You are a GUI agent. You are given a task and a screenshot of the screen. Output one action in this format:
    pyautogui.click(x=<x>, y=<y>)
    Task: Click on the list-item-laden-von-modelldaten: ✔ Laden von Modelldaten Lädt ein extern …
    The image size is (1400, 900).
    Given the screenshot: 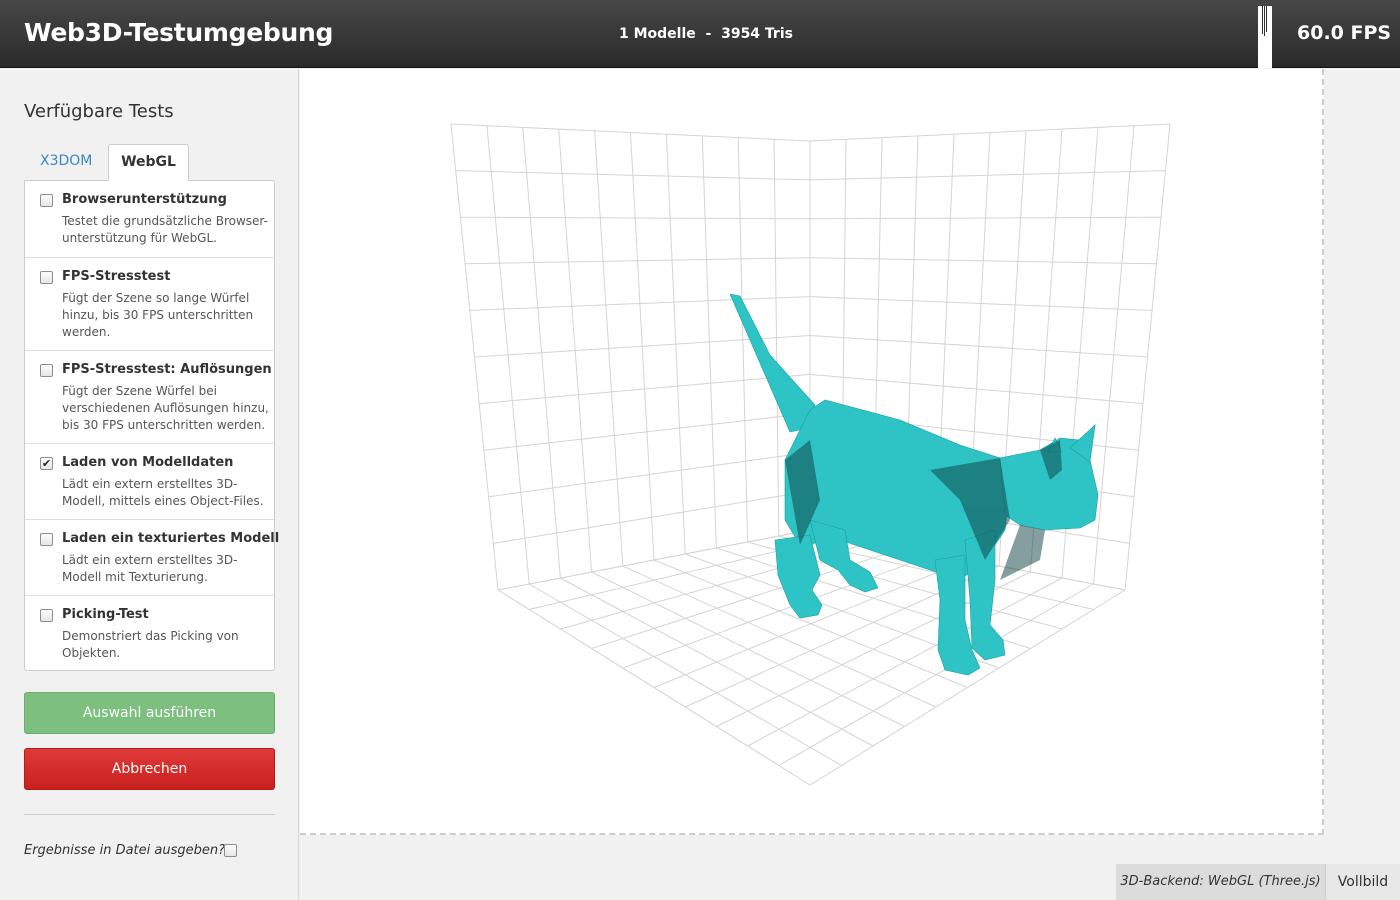 What is the action you would take?
    pyautogui.click(x=149, y=482)
    